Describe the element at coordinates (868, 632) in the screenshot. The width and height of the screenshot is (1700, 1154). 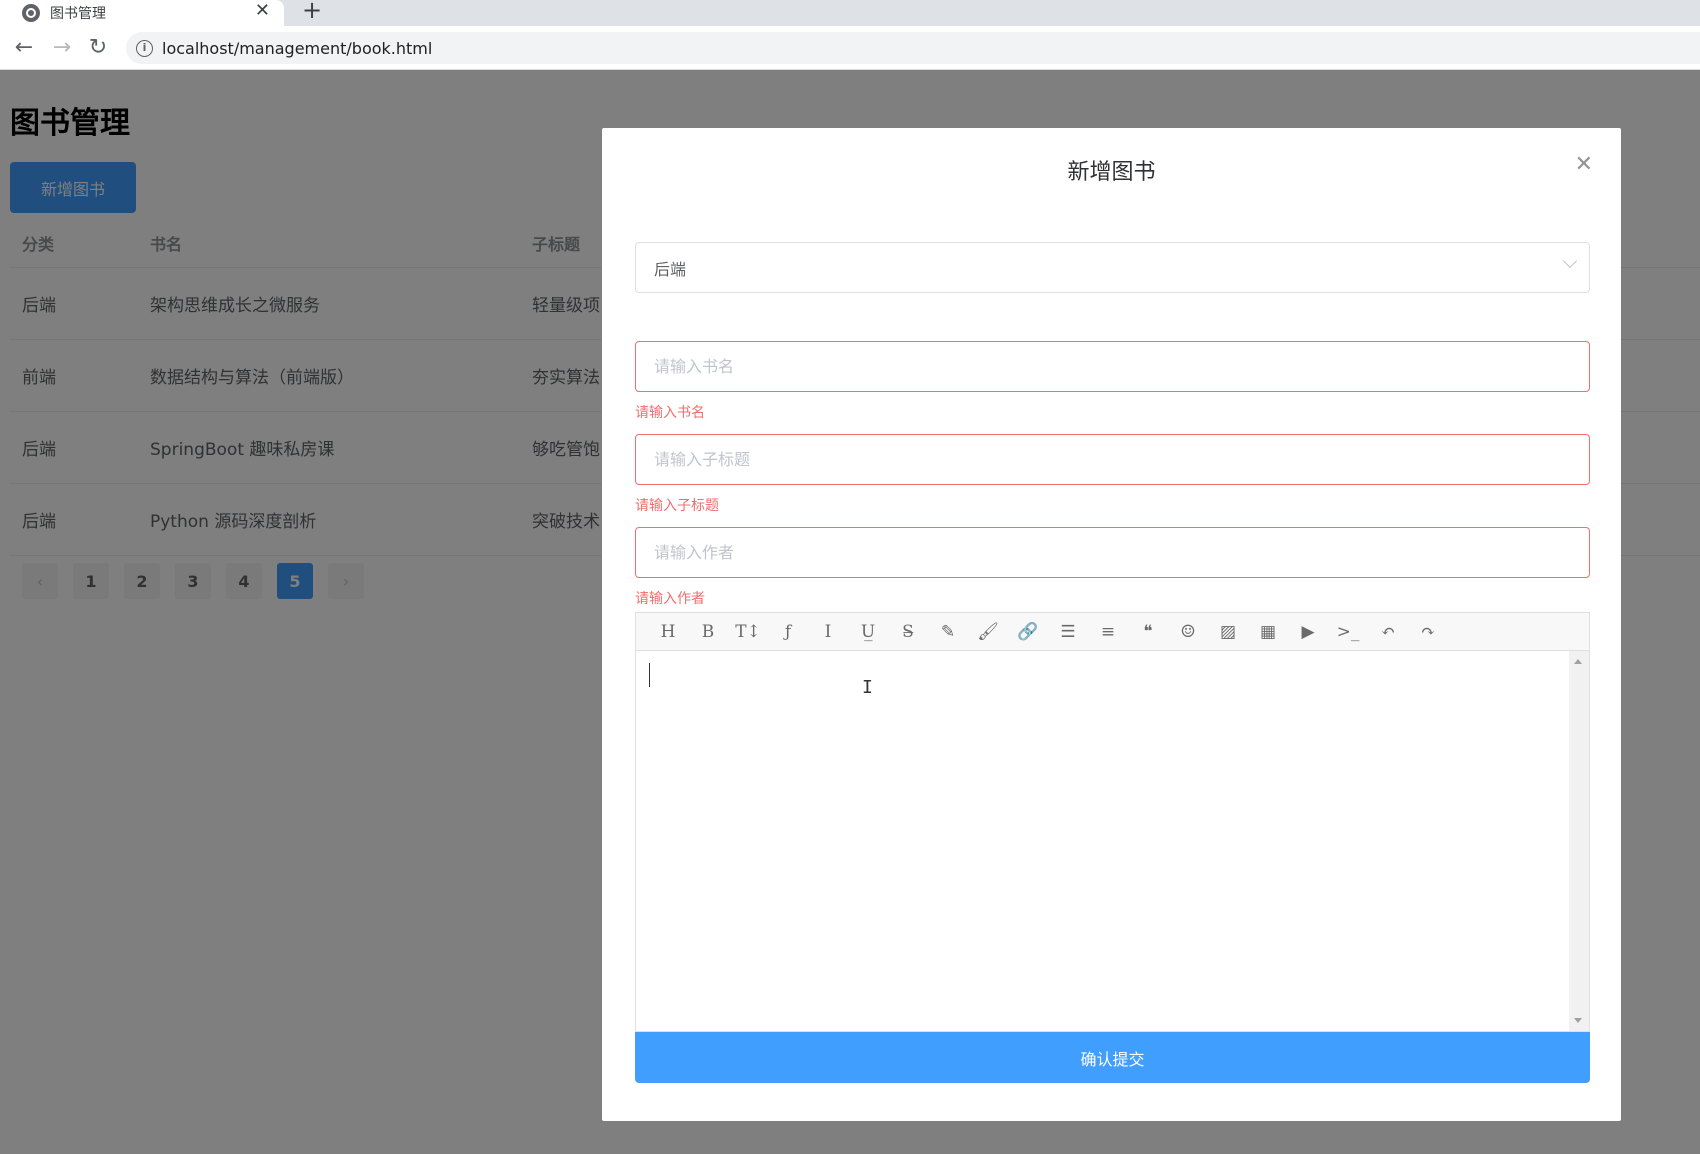
I see `underline-icon: U̲` at that location.